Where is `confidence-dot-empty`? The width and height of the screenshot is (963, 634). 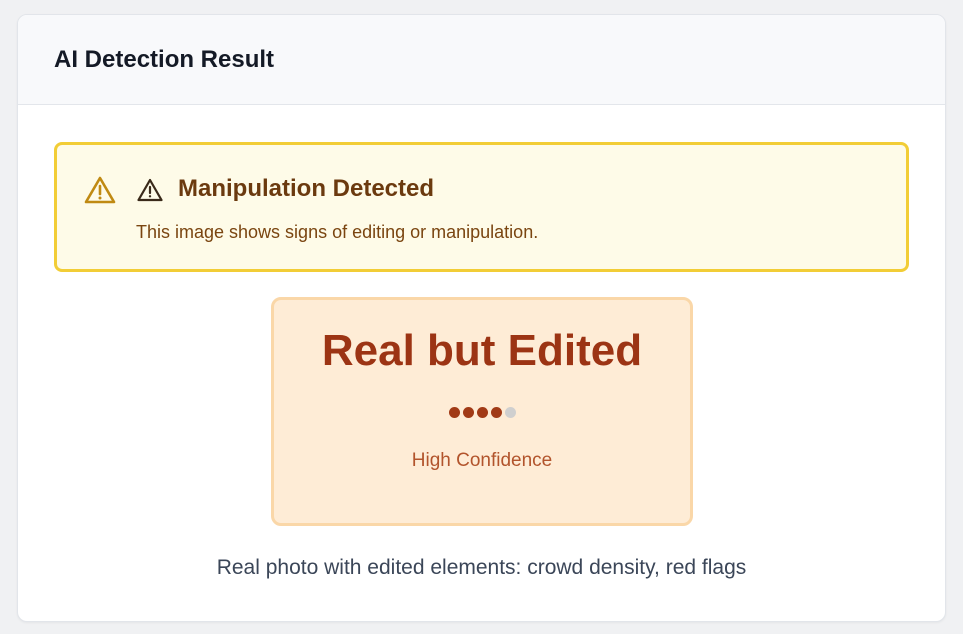
confidence-dot-empty is located at coordinates (510, 412).